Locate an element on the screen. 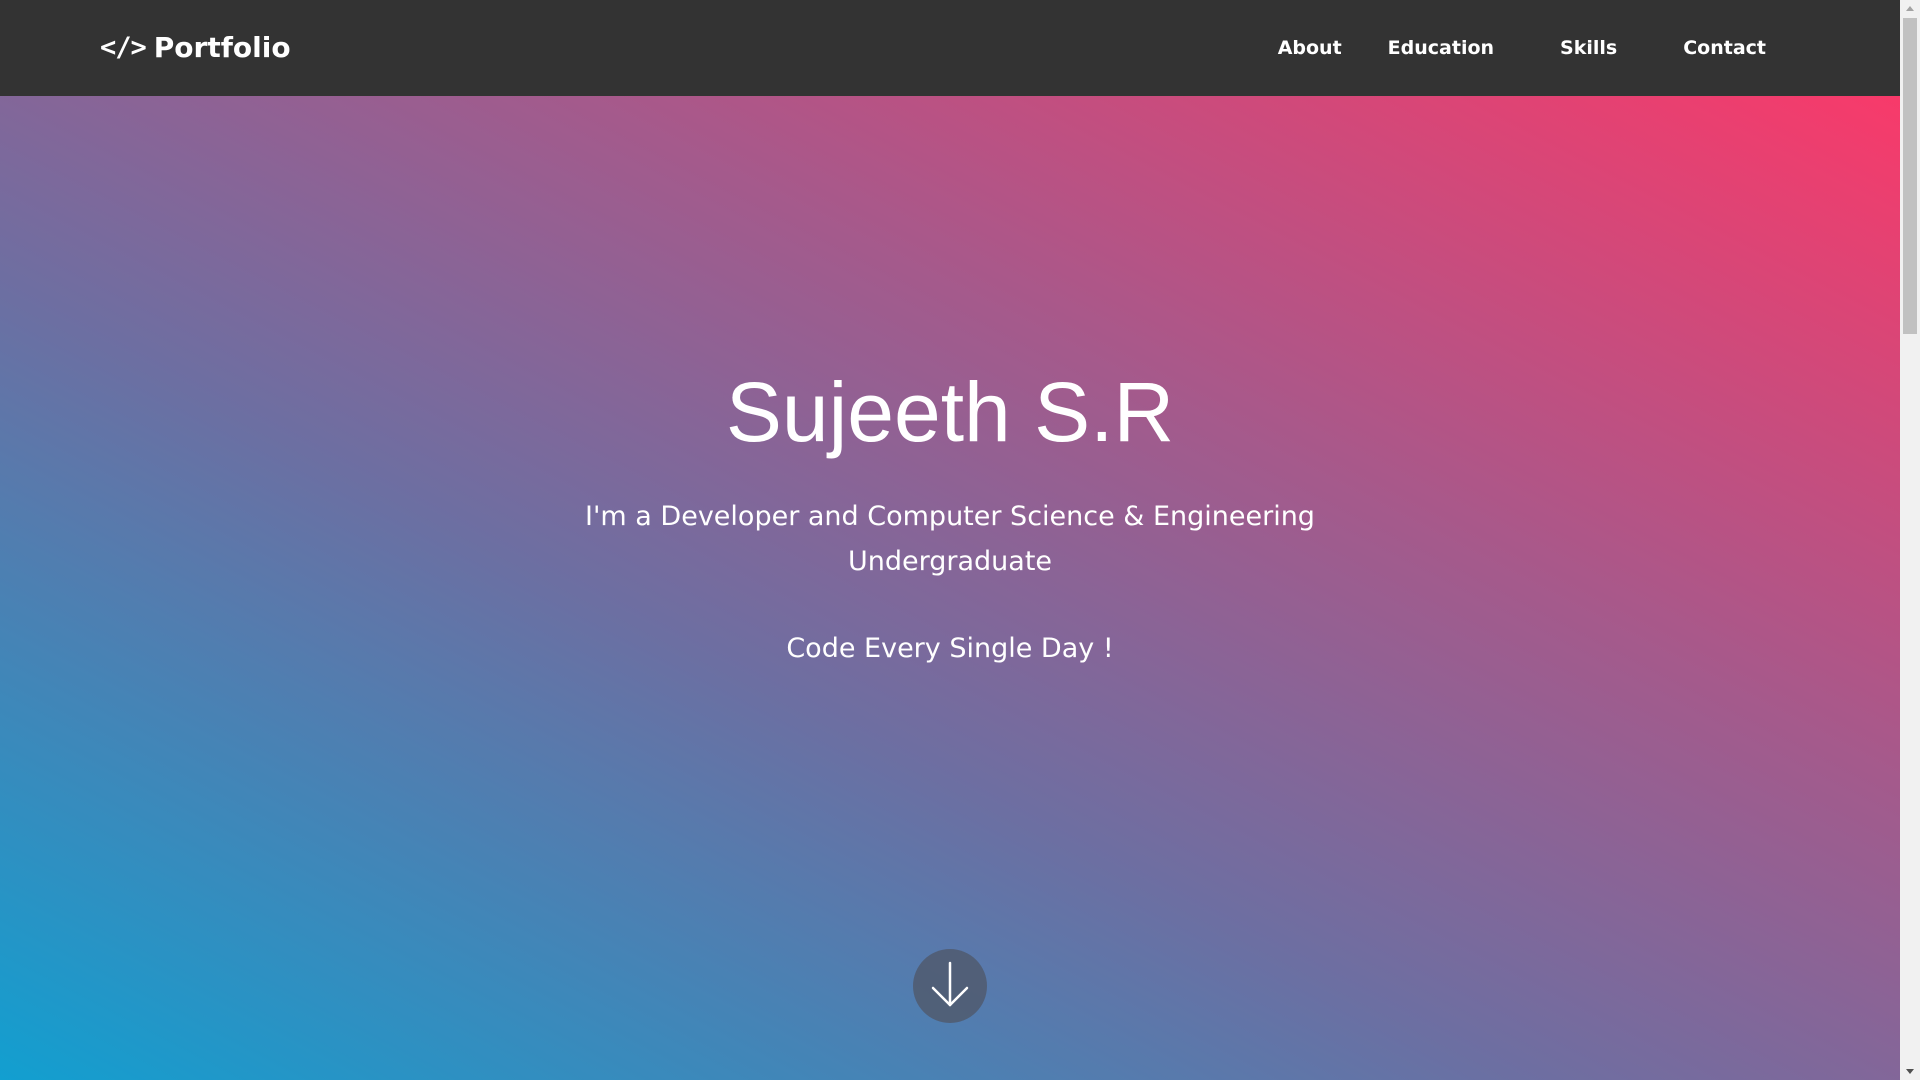  nav-link-skills: Skills is located at coordinates (1588, 48).